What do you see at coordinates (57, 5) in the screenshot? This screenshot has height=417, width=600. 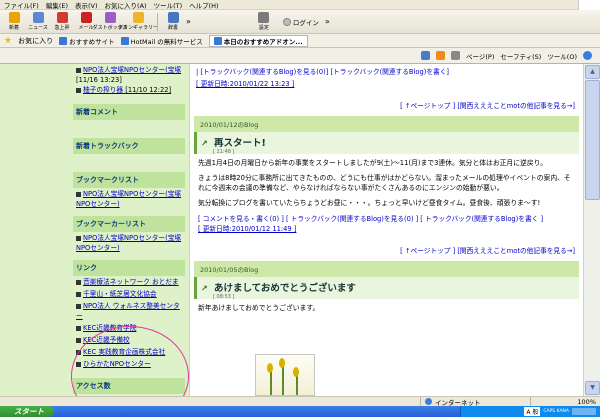 I see `menu-edit: 編集(E)` at bounding box center [57, 5].